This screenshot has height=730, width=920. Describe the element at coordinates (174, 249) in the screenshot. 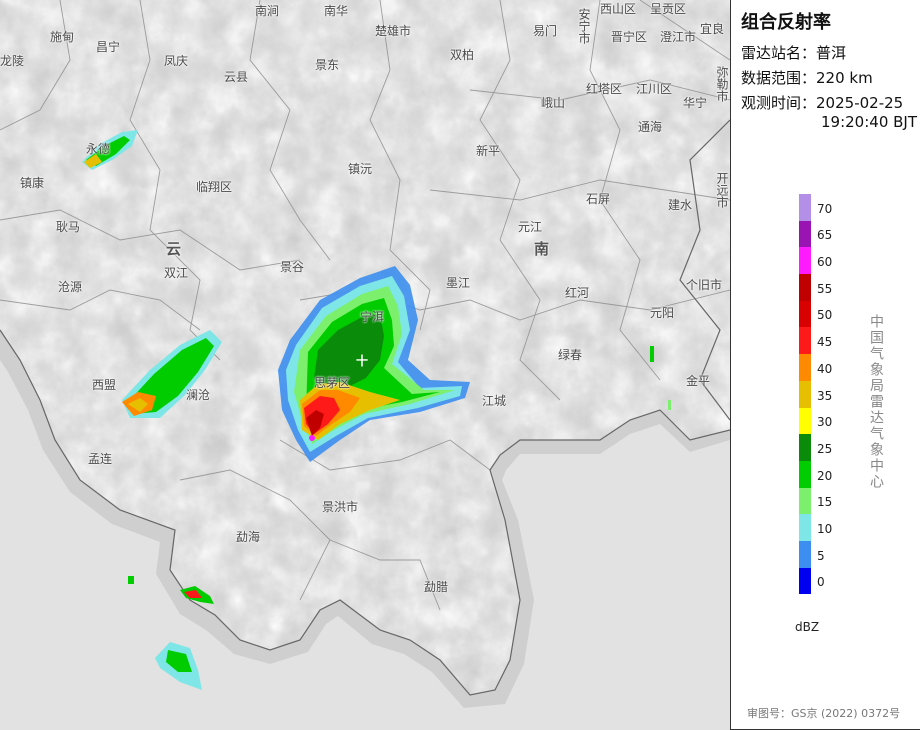

I see `province-label: 云` at that location.